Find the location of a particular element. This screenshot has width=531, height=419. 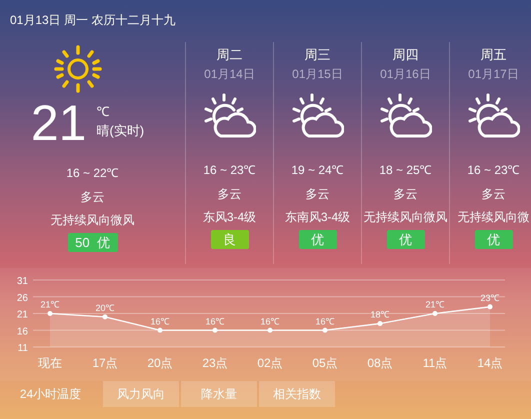

date-header: 01月13日 周一 农历十二月十九 is located at coordinates (92, 20).